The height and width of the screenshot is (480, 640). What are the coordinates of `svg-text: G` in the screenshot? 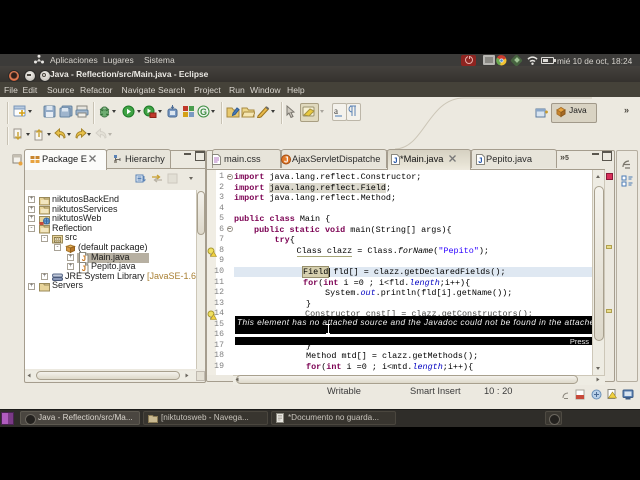 It's located at (203, 112).